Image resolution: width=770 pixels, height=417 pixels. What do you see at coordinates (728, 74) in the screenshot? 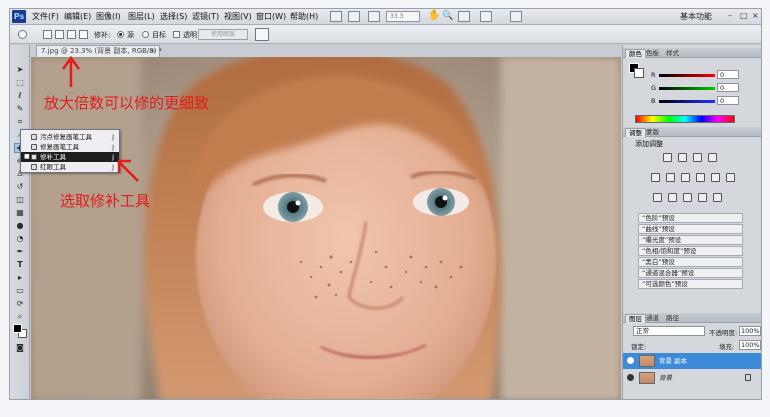
I see `red-value-input: 0` at bounding box center [728, 74].